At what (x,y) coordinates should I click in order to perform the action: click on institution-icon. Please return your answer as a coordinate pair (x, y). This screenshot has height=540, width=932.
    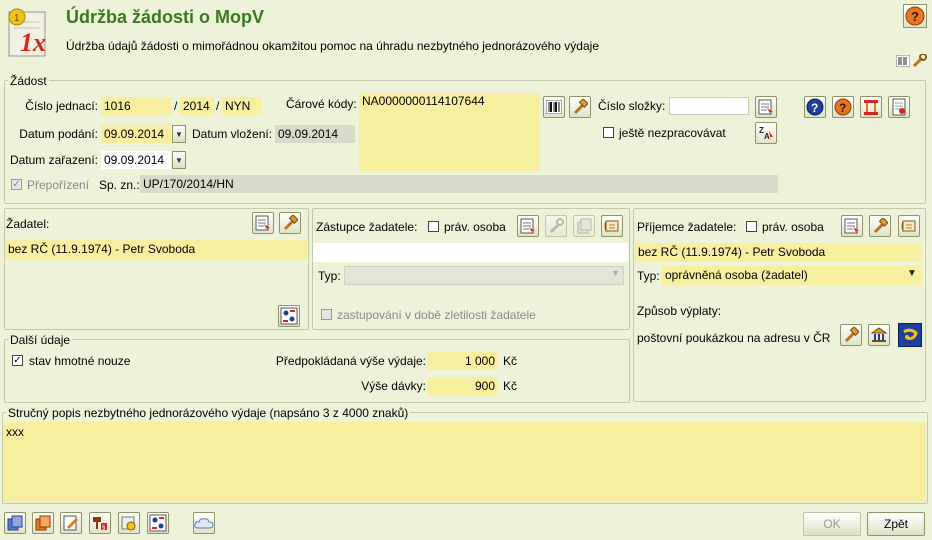
    Looking at the image, I should click on (871, 107).